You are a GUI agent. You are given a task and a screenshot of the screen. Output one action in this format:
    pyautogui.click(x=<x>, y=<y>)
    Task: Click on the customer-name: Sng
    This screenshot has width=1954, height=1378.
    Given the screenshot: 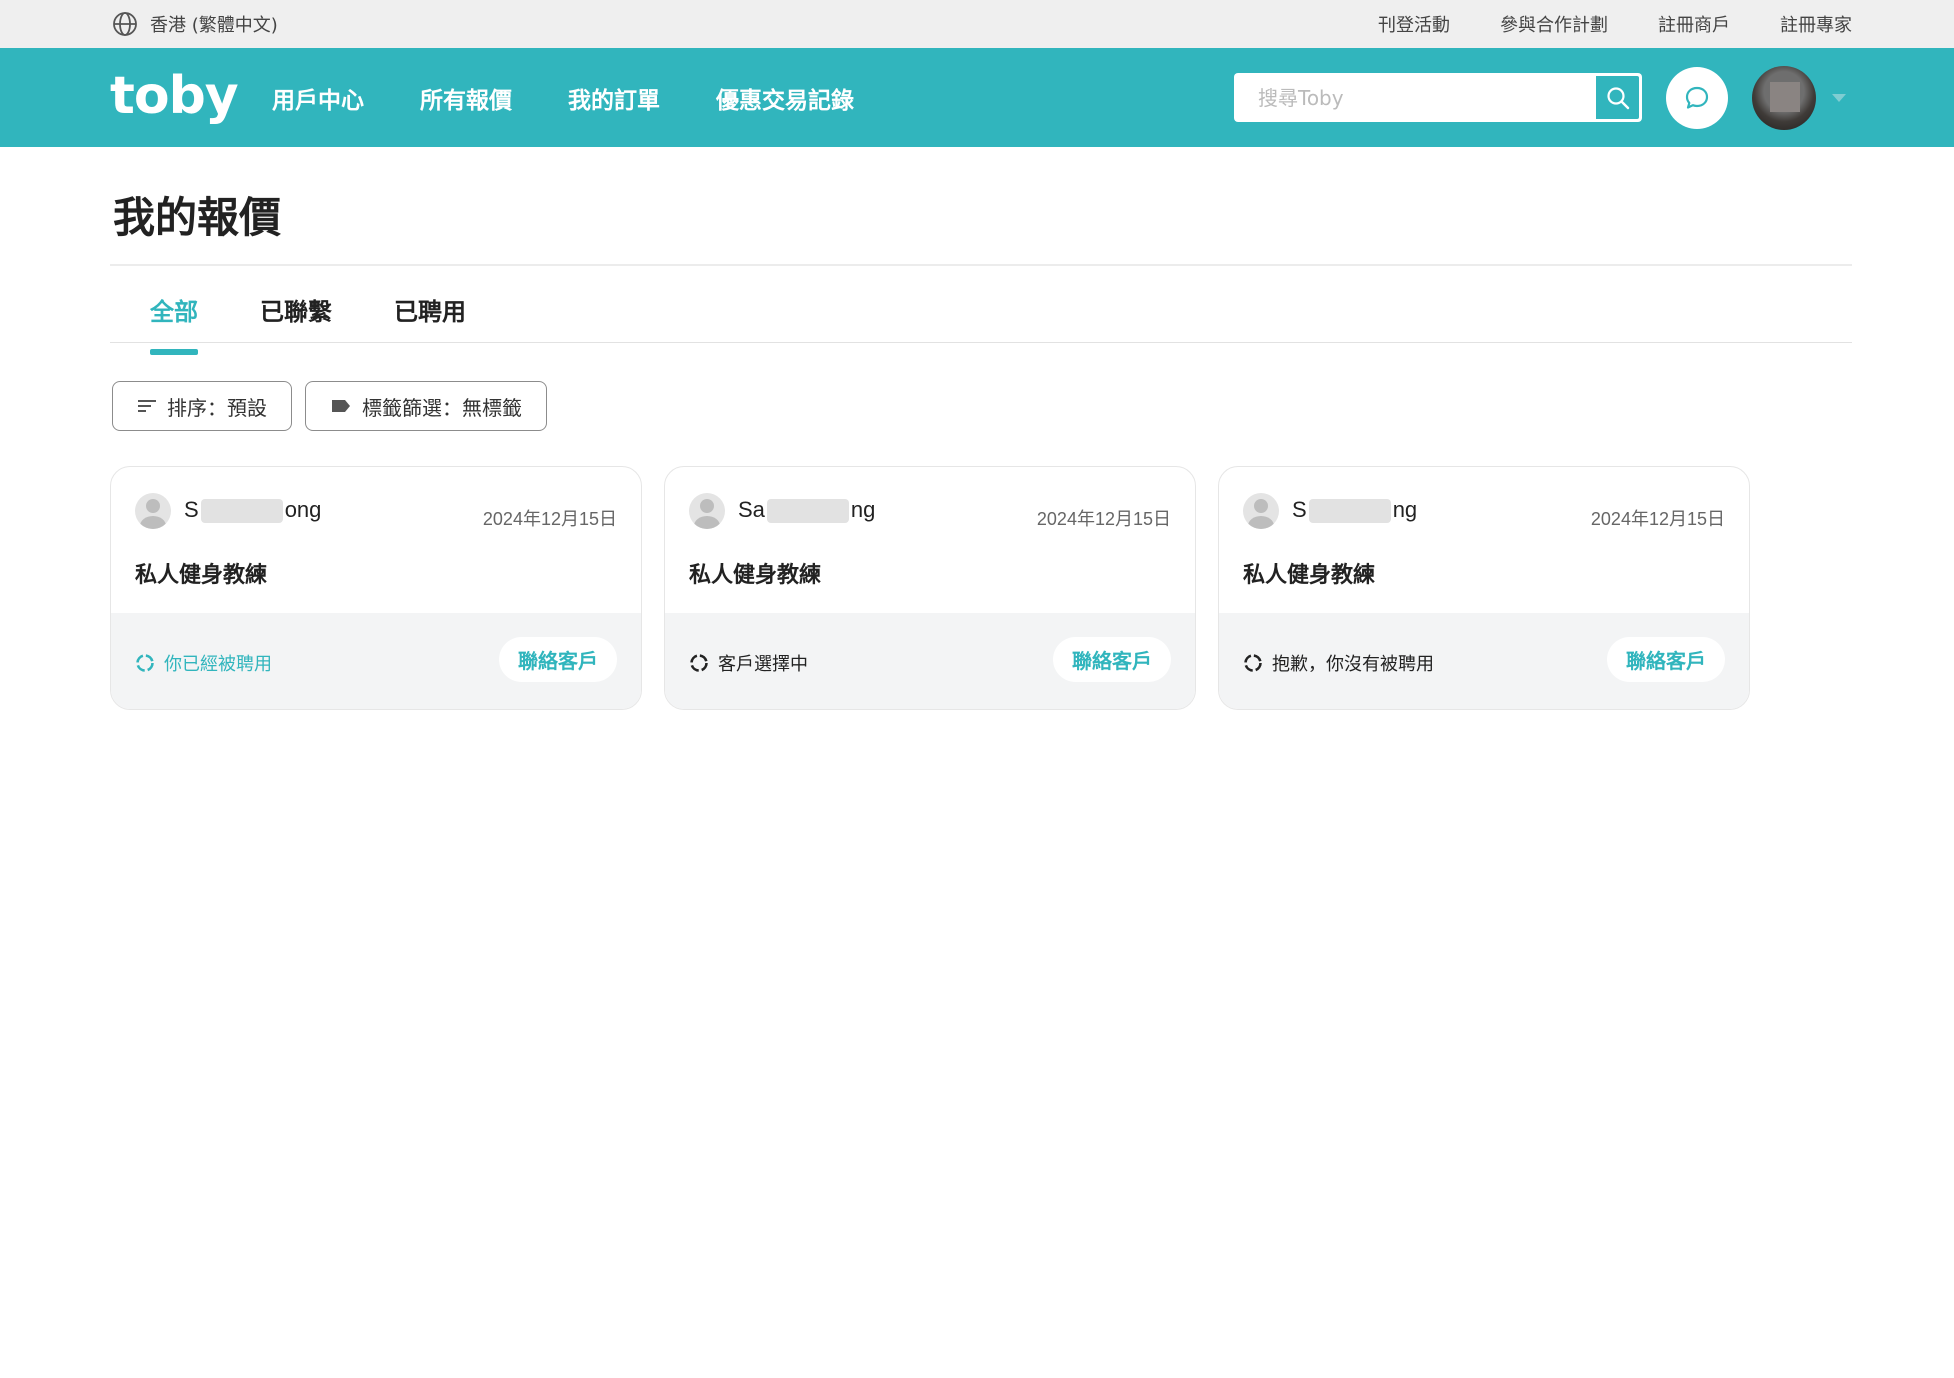 What is the action you would take?
    pyautogui.click(x=1355, y=510)
    